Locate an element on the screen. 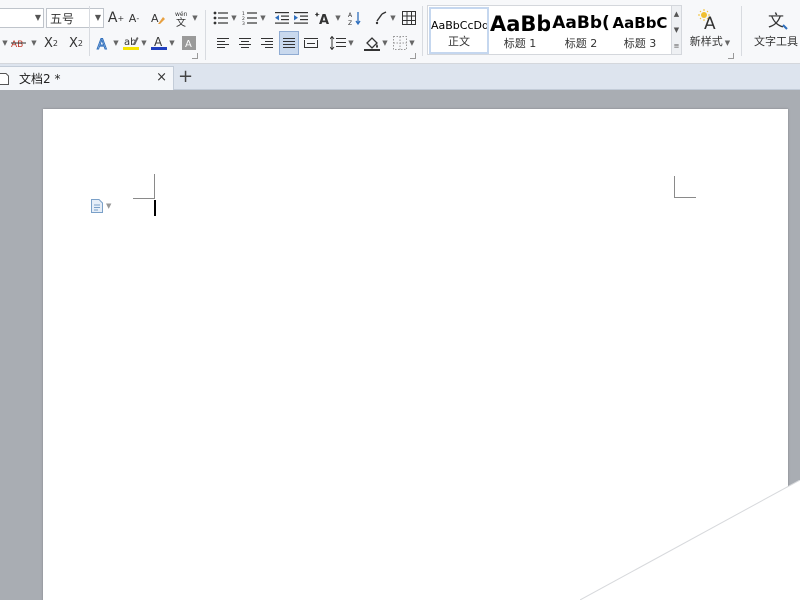 This screenshot has height=600, width=800. new-style-button: A 新样式 ▼ is located at coordinates (710, 29).